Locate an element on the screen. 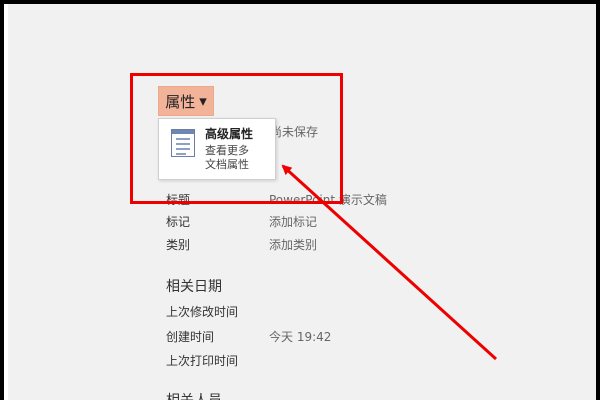  advanced-properties-description-line: 文档属性 is located at coordinates (227, 164).